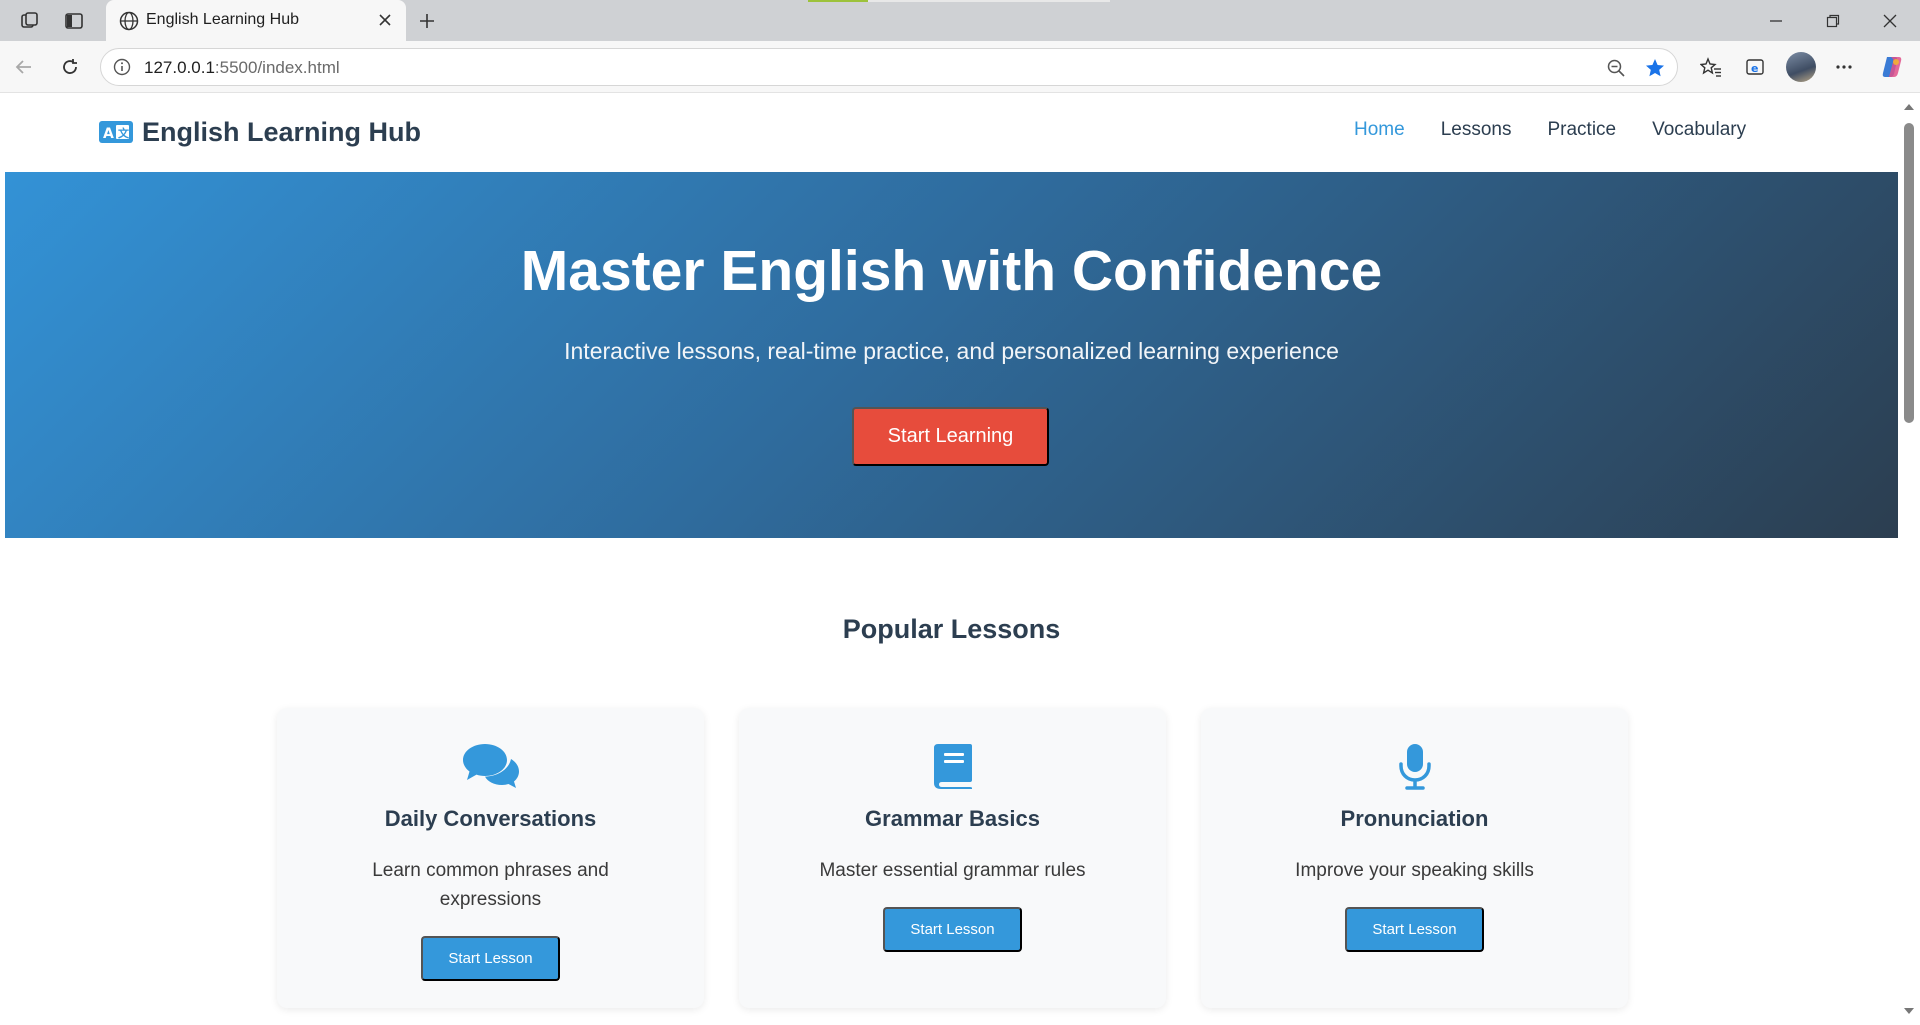  Describe the element at coordinates (385, 20) in the screenshot. I see `close-tab-icon` at that location.